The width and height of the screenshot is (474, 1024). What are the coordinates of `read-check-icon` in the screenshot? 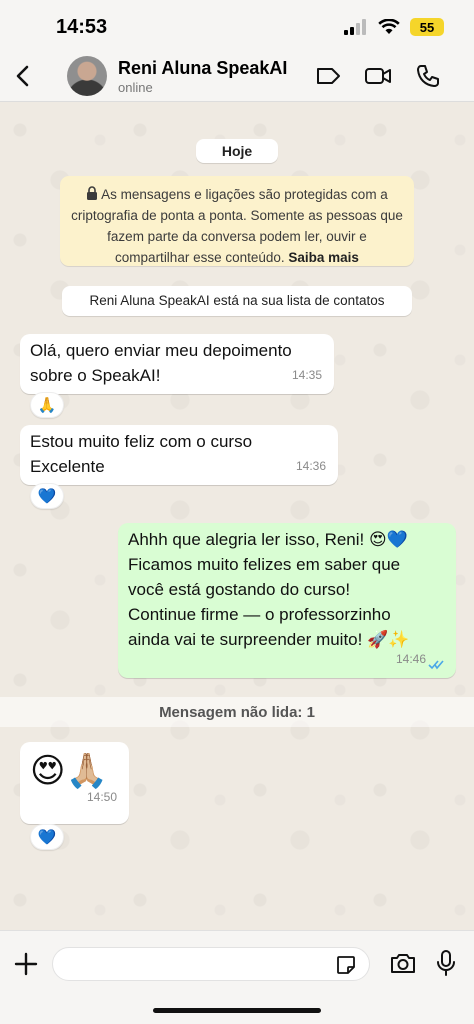 It's located at (436, 665).